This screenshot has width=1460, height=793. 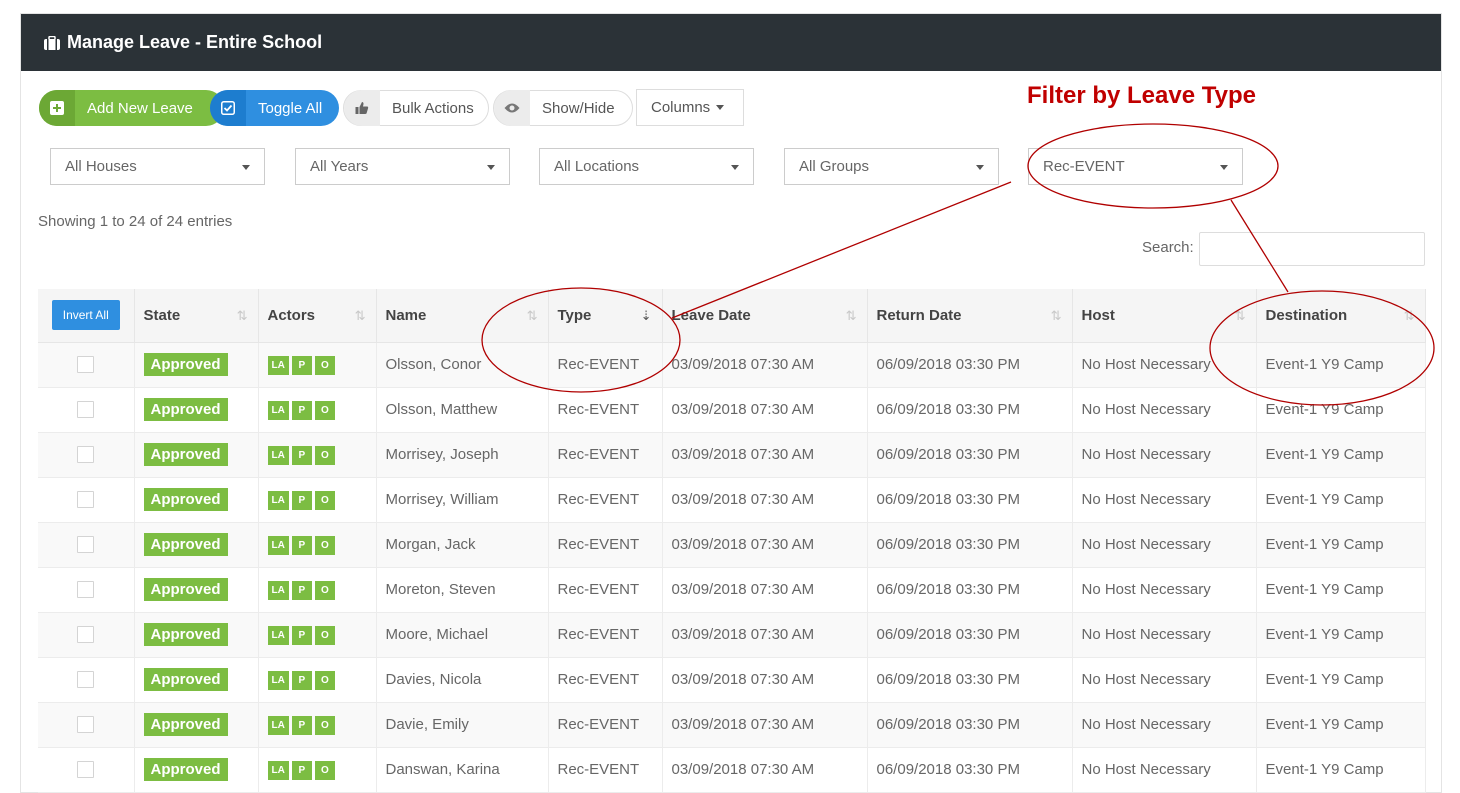 I want to click on search-input, so click(x=1312, y=249).